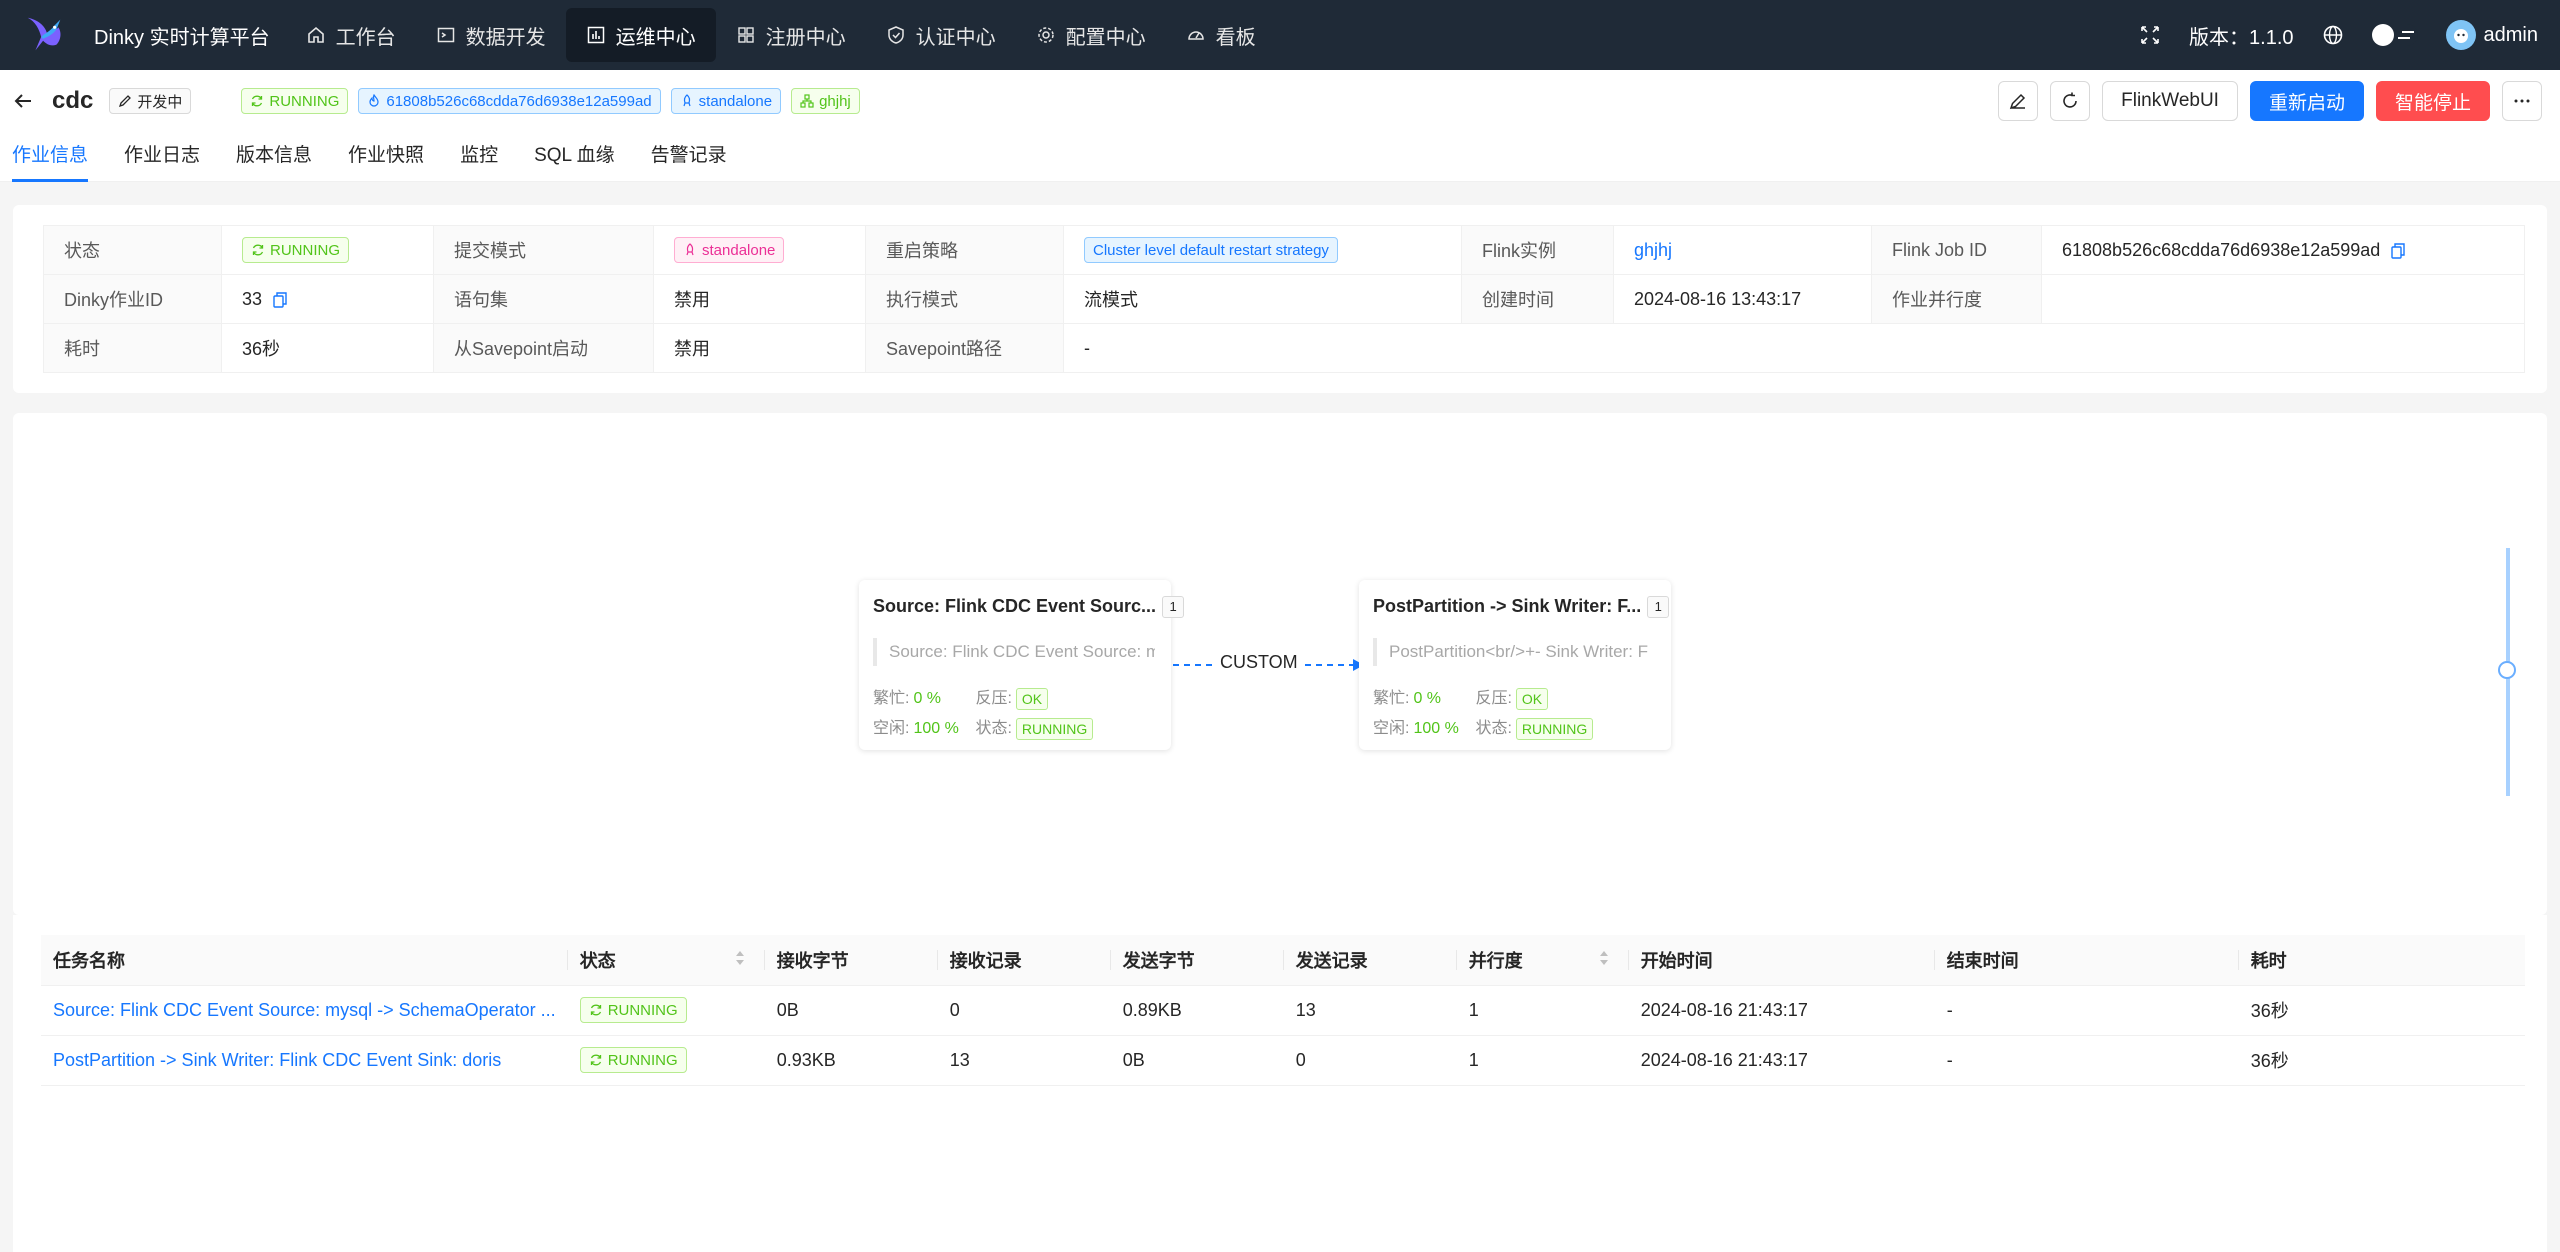 Image resolution: width=2560 pixels, height=1252 pixels. What do you see at coordinates (509, 101) in the screenshot?
I see `job-id-tag: 61808b526c68cdda76d6938e12a599ad` at bounding box center [509, 101].